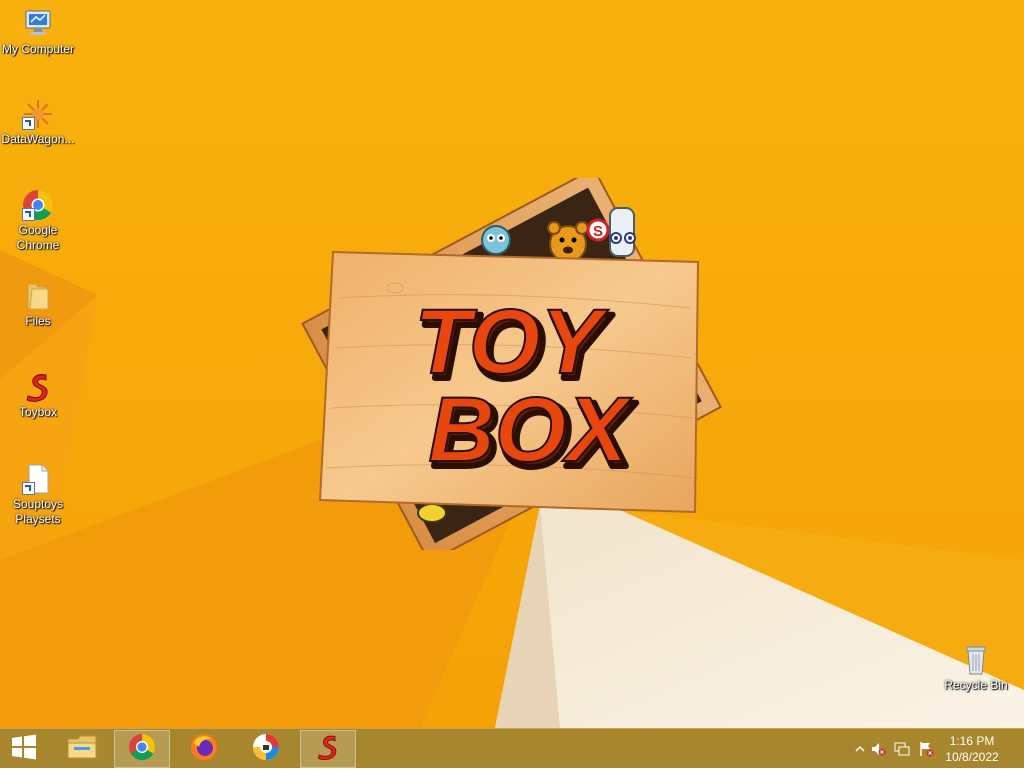 The image size is (1024, 769). What do you see at coordinates (512, 748) in the screenshot?
I see `taskbar: 1:16 PM 10/8/2022` at bounding box center [512, 748].